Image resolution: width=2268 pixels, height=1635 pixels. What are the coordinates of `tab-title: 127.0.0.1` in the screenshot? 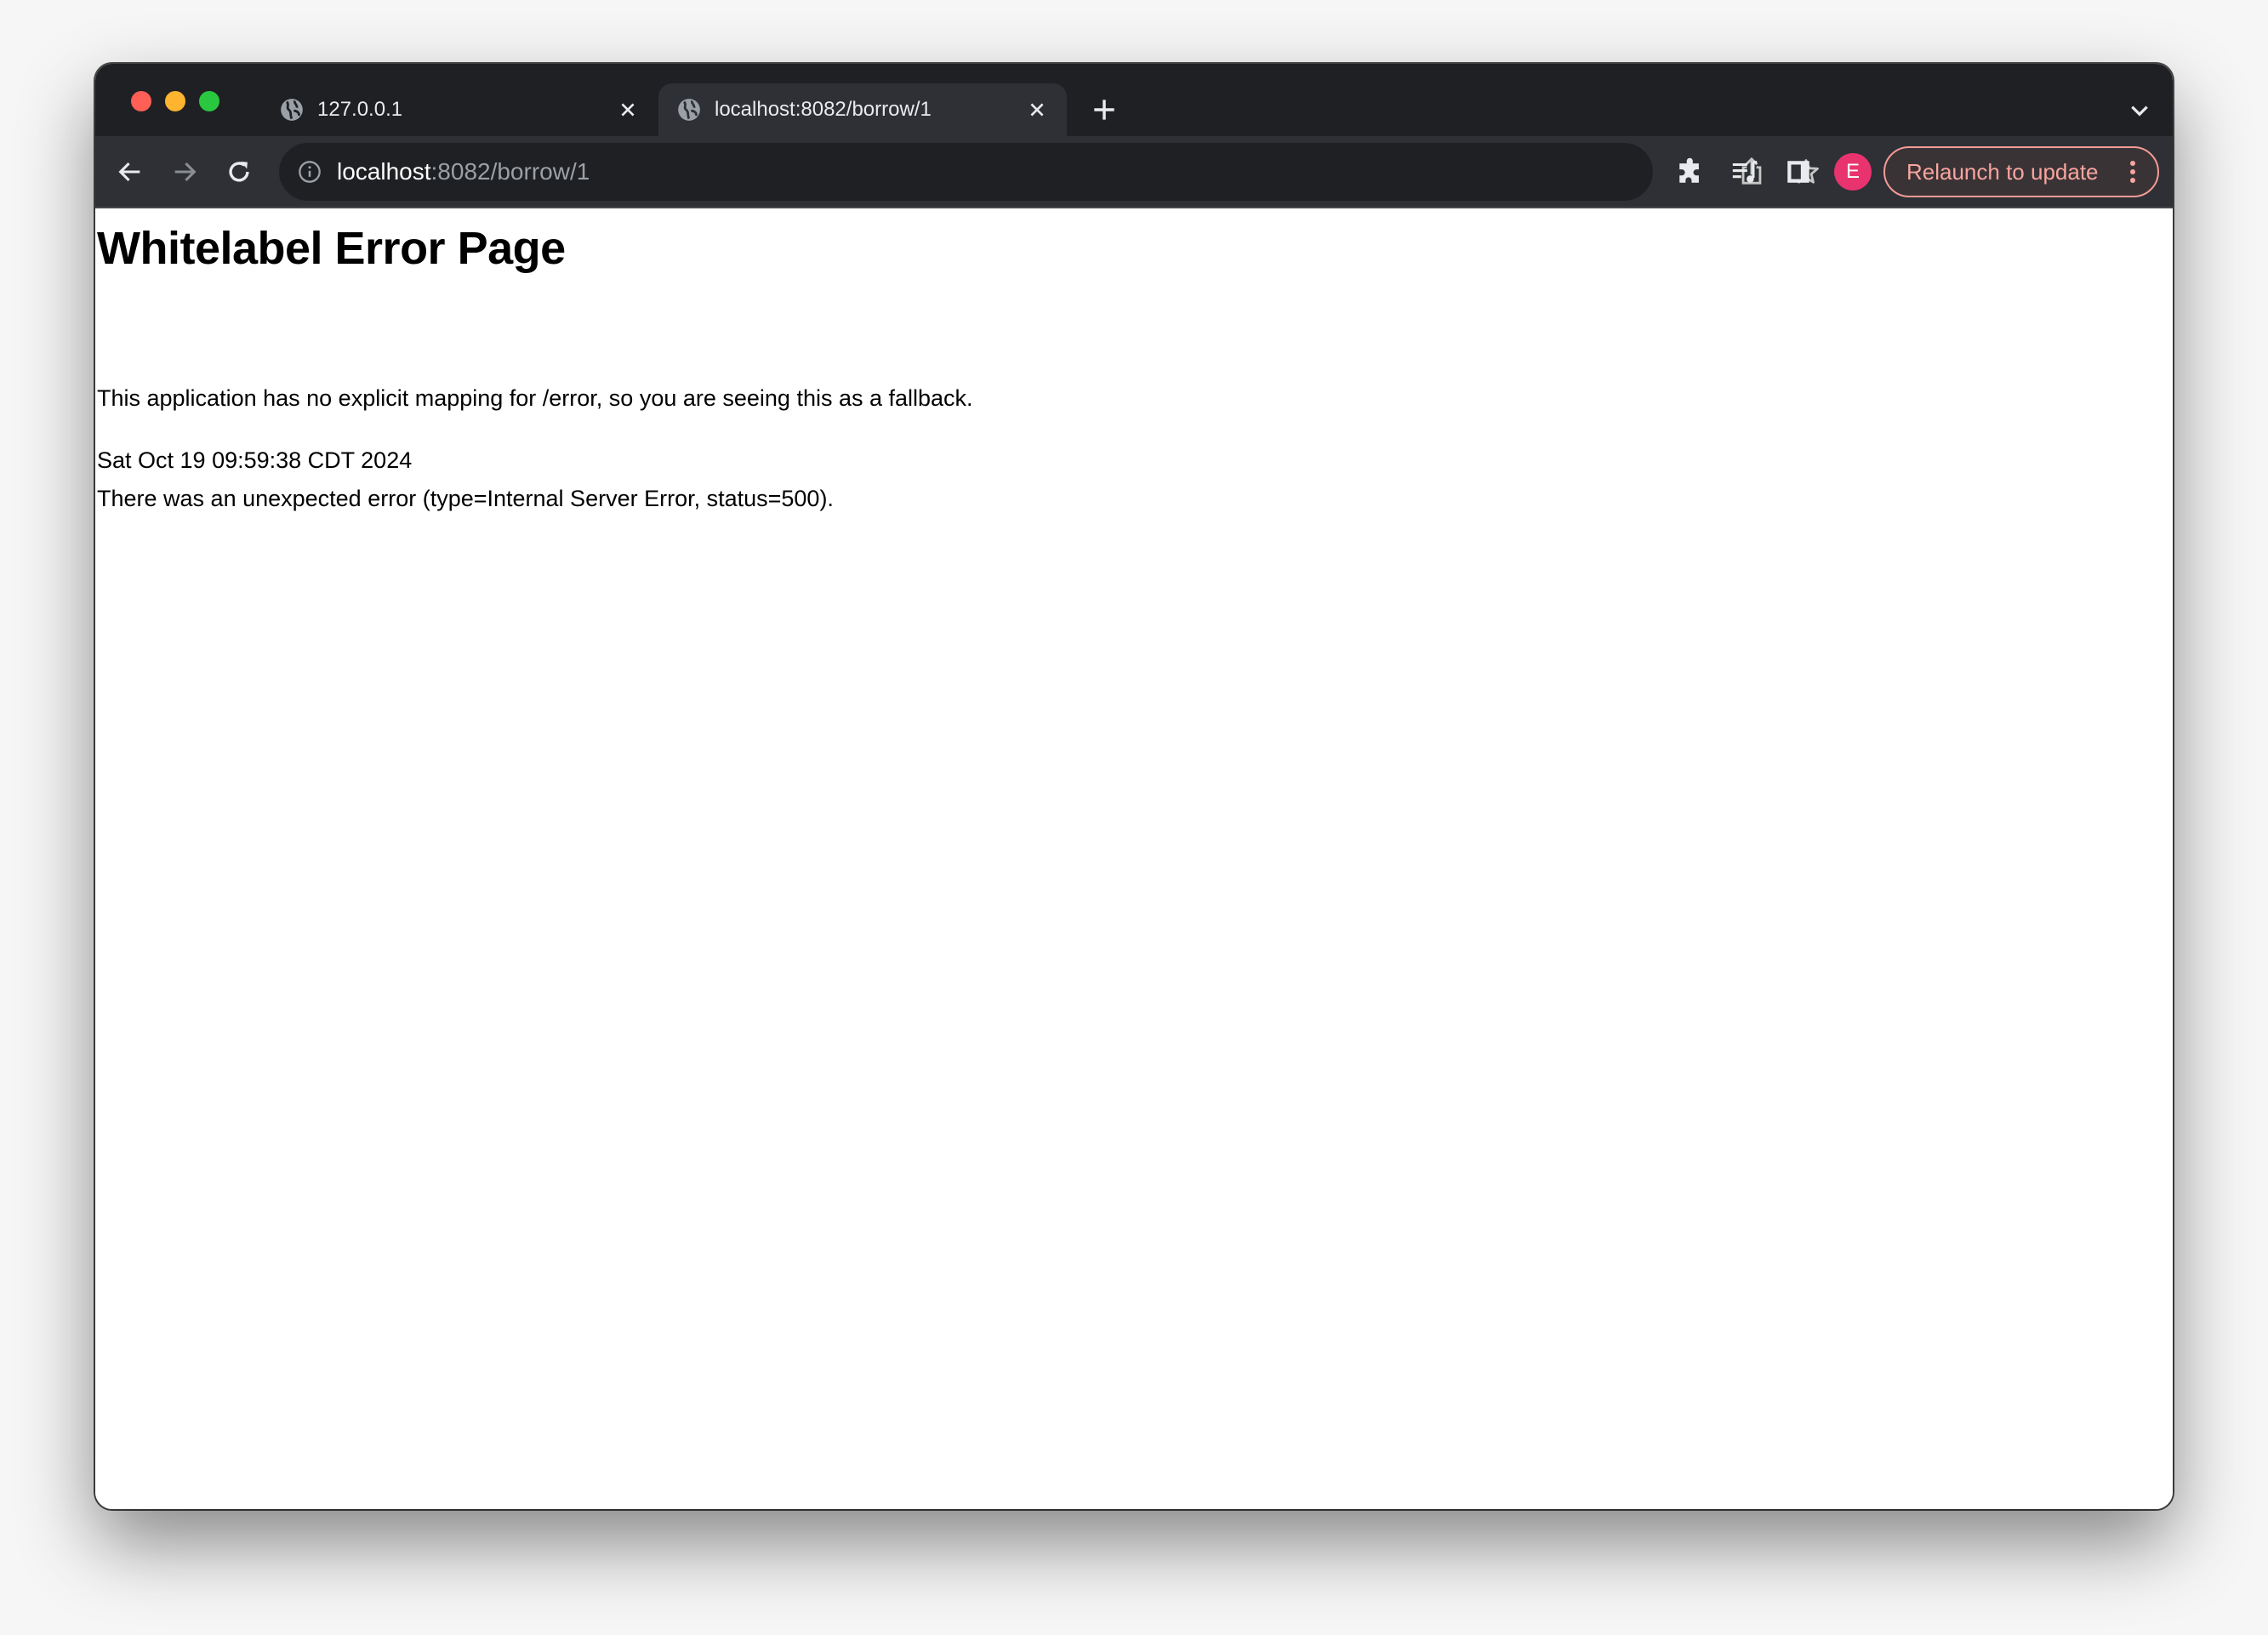 It's located at (360, 109).